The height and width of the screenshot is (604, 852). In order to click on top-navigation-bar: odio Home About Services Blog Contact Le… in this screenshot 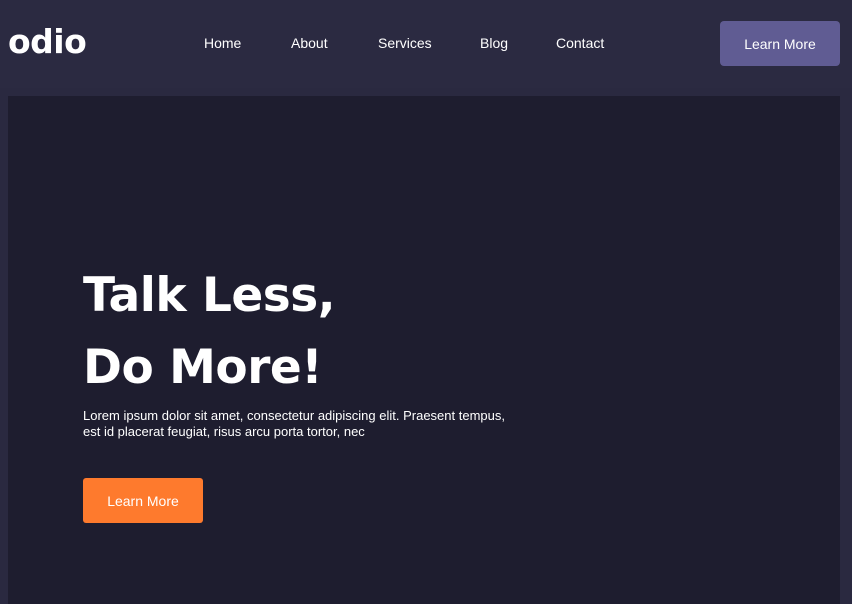, I will do `click(426, 44)`.